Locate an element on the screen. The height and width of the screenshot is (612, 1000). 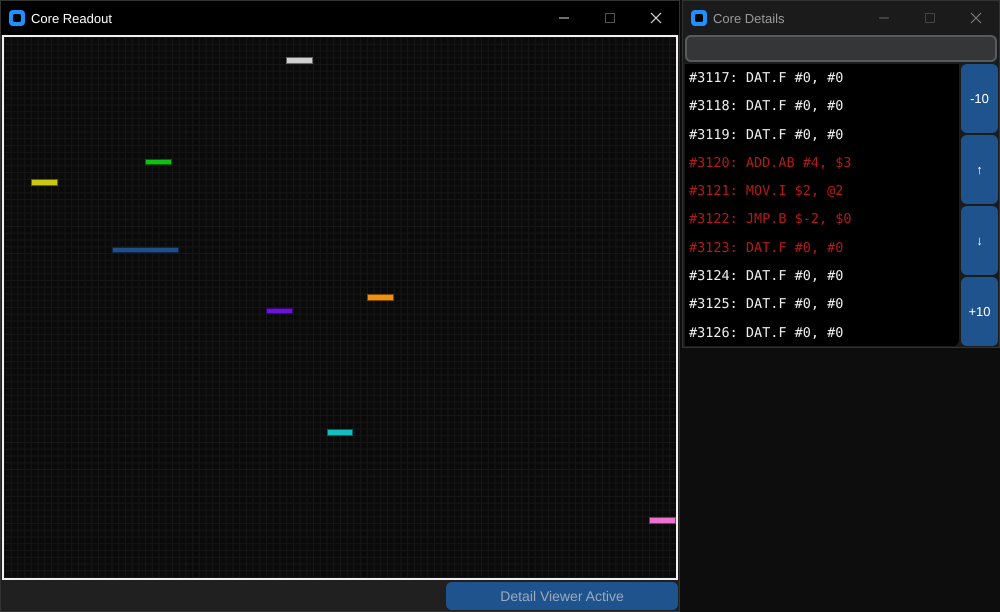
window-title: Core Details is located at coordinates (749, 18).